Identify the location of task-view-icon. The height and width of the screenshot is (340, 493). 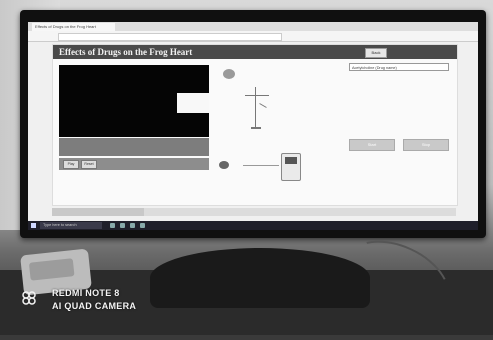
(112, 225).